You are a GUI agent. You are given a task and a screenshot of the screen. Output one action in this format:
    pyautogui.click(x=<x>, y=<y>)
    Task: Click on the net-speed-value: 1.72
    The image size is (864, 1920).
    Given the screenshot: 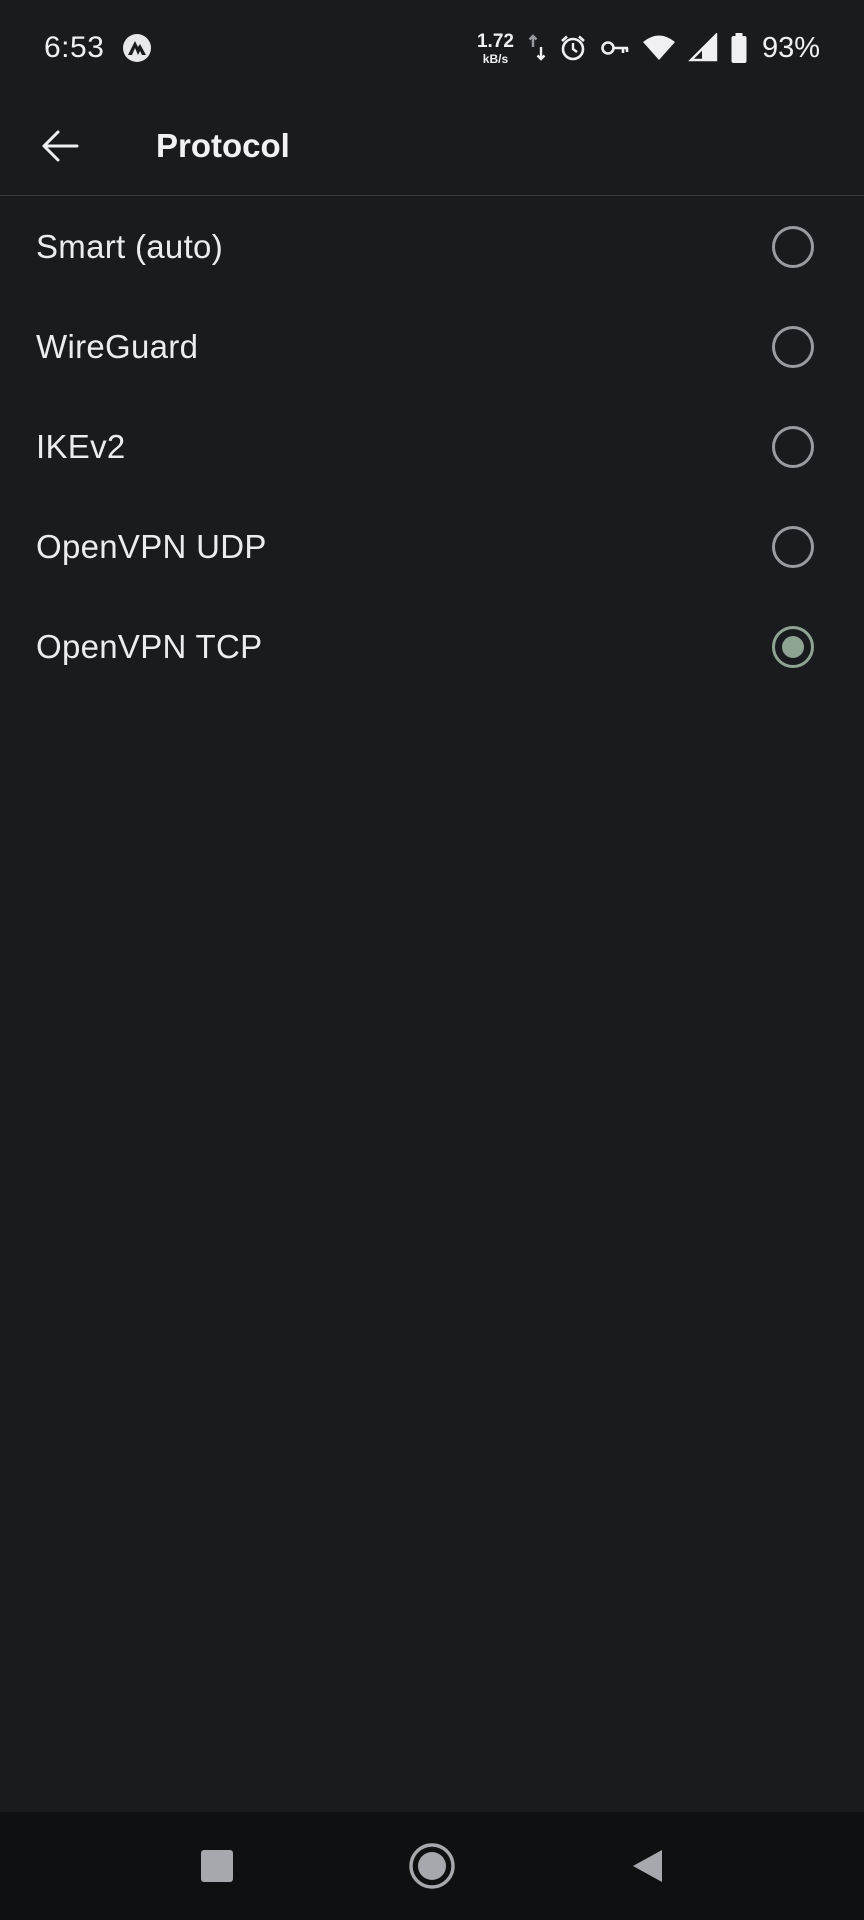 What is the action you would take?
    pyautogui.click(x=495, y=41)
    